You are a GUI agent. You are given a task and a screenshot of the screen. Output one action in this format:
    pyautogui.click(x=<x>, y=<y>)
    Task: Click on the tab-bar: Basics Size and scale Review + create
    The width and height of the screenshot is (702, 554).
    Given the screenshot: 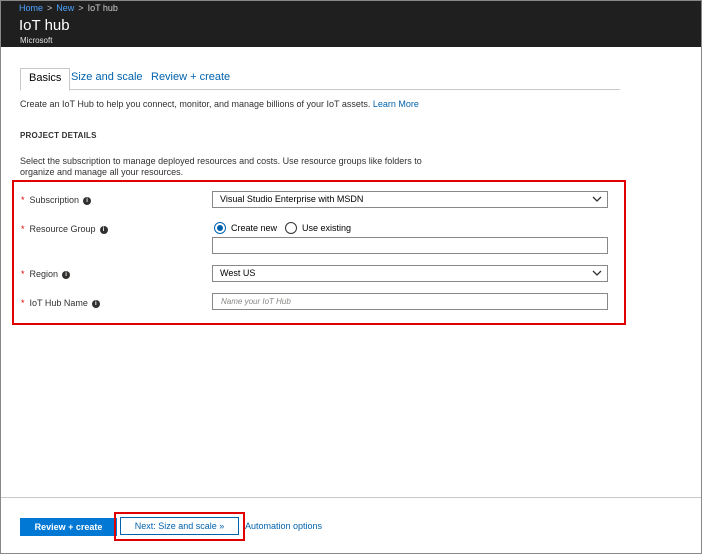 What is the action you would take?
    pyautogui.click(x=320, y=79)
    